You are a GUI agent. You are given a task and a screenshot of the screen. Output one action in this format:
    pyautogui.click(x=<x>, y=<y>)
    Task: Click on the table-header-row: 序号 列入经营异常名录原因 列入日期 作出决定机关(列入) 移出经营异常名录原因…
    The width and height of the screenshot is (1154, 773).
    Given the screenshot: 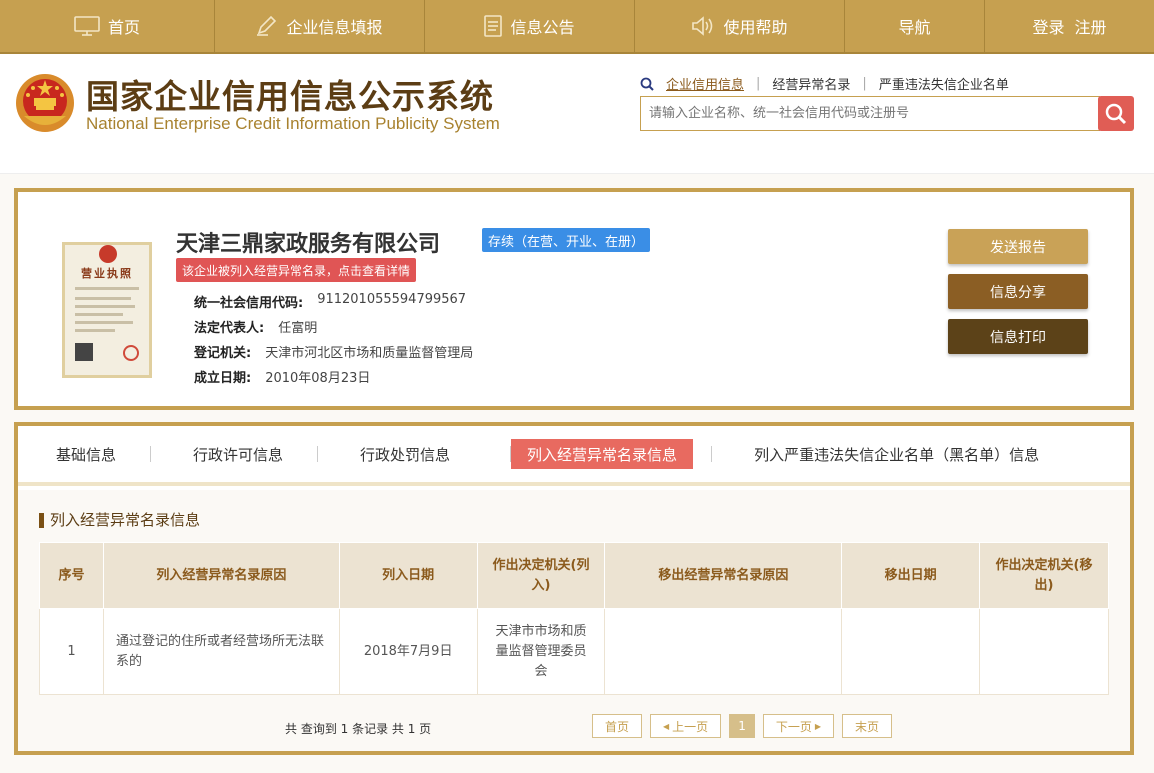 What is the action you would take?
    pyautogui.click(x=574, y=575)
    